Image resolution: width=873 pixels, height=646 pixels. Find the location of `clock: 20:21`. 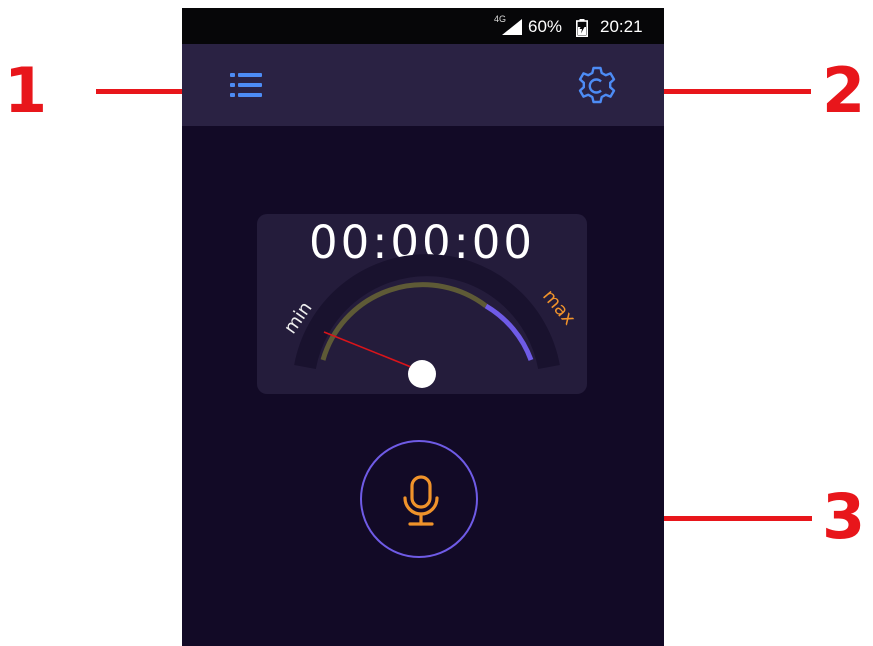

clock: 20:21 is located at coordinates (621, 26).